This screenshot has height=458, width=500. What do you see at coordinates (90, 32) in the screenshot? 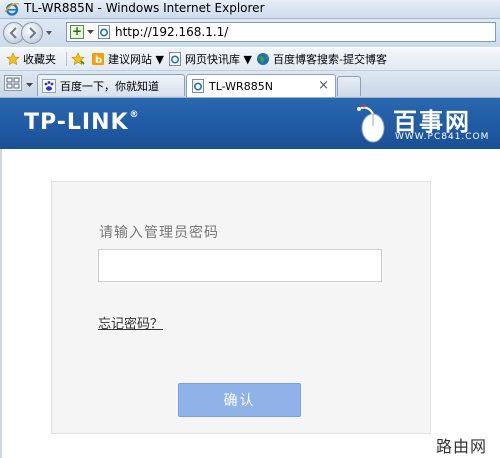
I see `chevron-down-icon` at bounding box center [90, 32].